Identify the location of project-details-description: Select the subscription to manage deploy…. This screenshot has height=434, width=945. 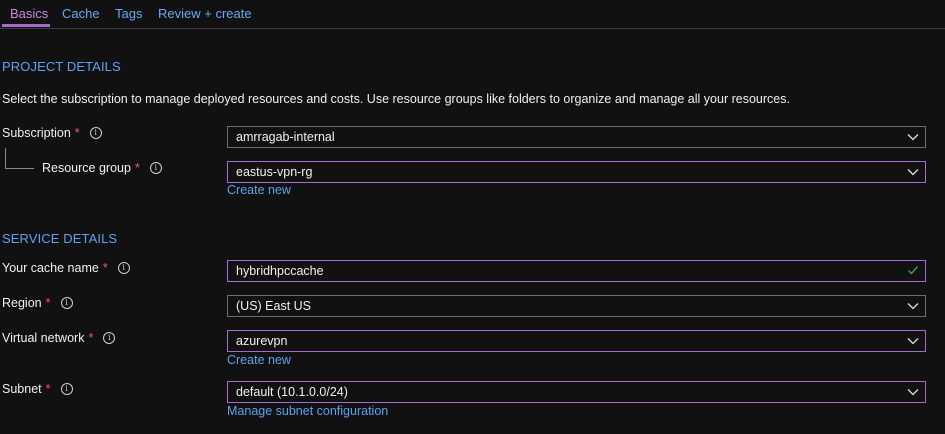
(396, 99).